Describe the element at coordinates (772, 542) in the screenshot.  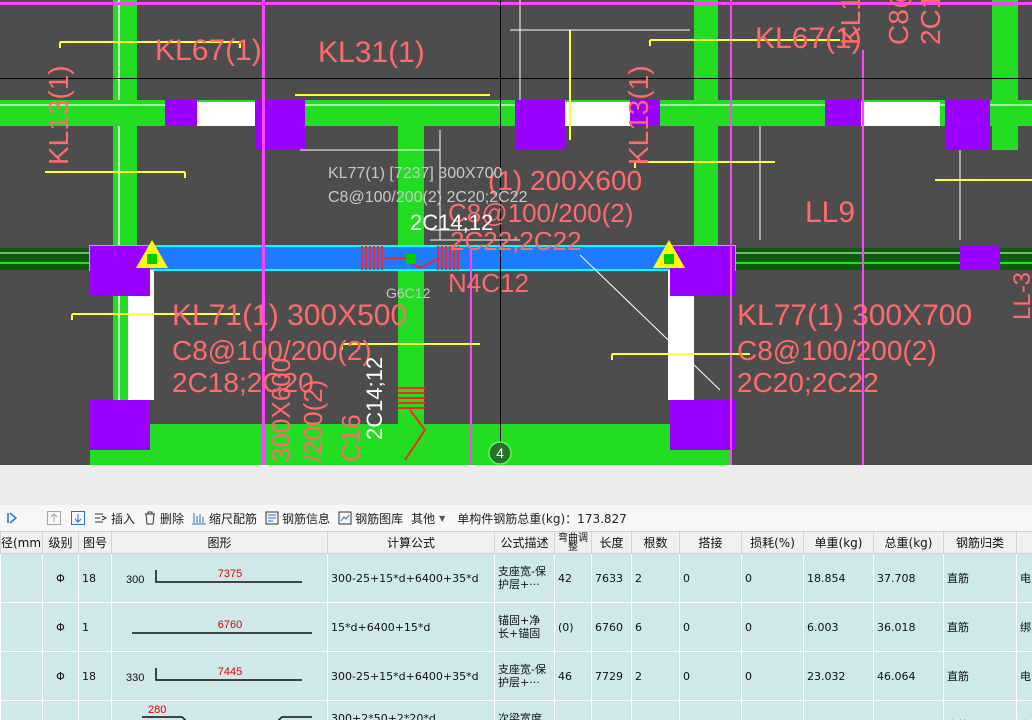
I see `col-header-loss: 损耗(%)` at that location.